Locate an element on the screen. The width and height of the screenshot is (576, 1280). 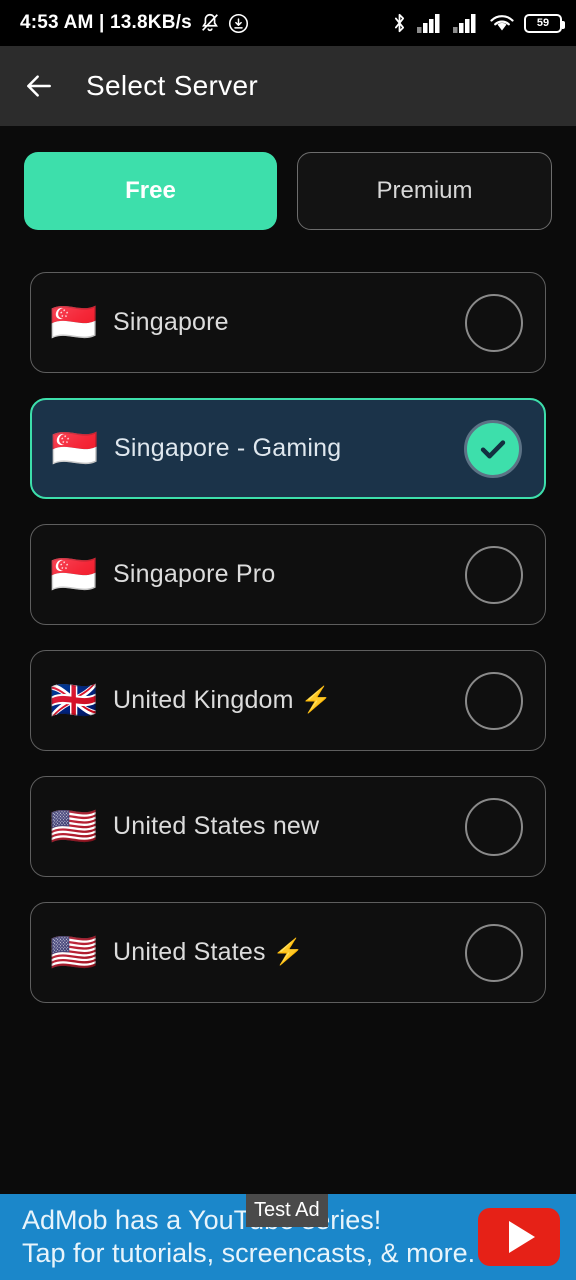
status-bar-right: 59 is located at coordinates (478, 23).